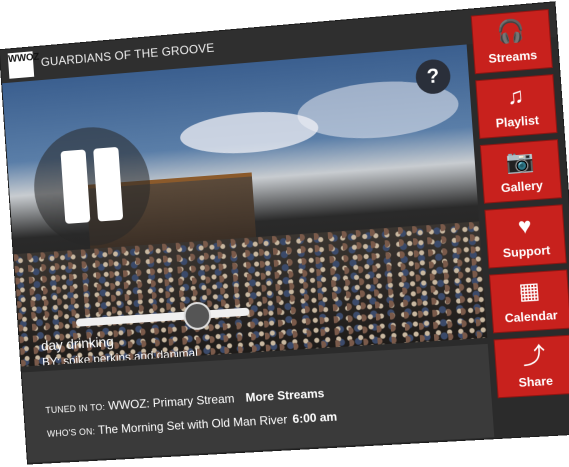 Image resolution: width=569 pixels, height=467 pixels. I want to click on sidebar-item-label: Streams, so click(512, 56).